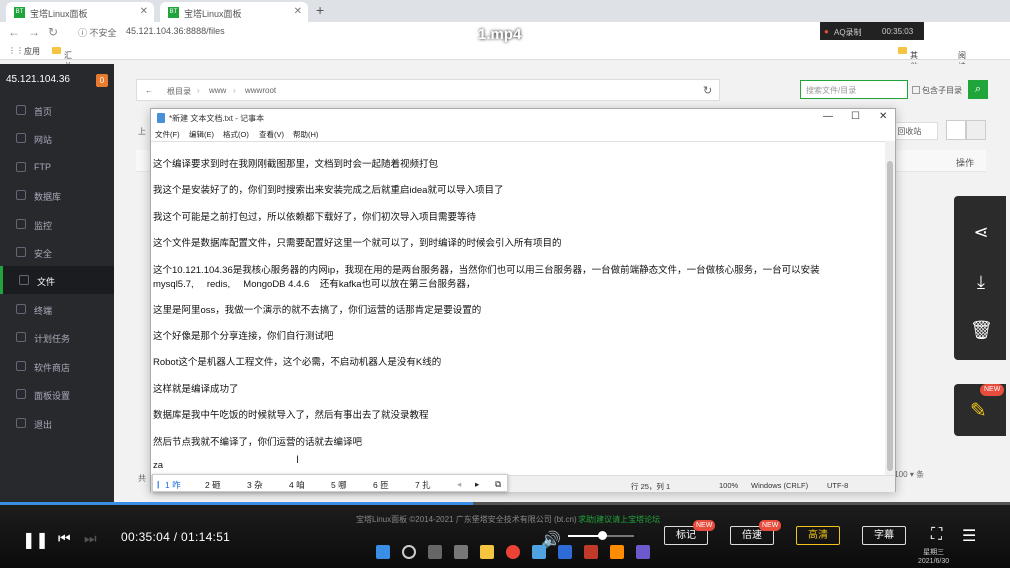 This screenshot has height=568, width=1010. What do you see at coordinates (173, 12) in the screenshot?
I see `bt-logo-icon: BT` at bounding box center [173, 12].